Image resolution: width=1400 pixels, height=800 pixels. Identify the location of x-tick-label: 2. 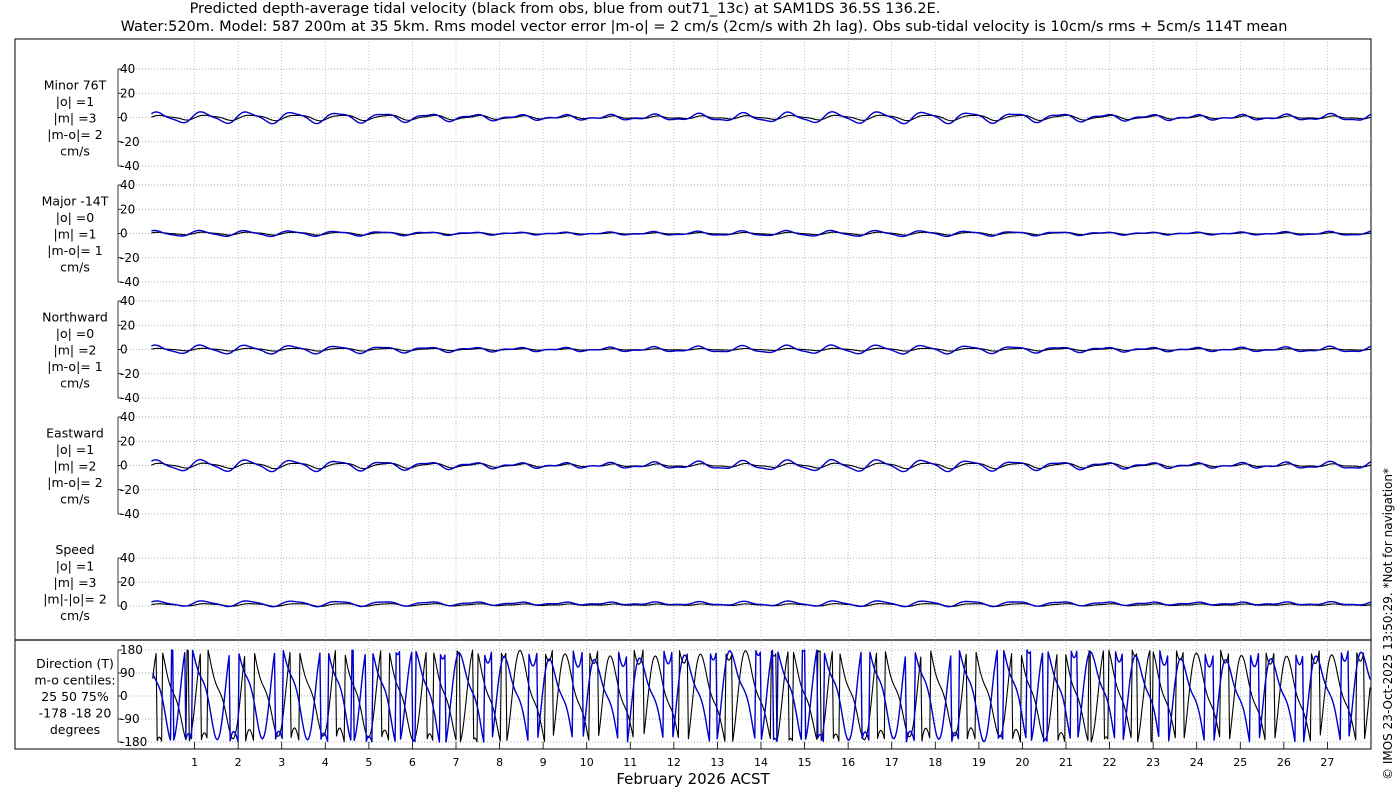
(238, 762).